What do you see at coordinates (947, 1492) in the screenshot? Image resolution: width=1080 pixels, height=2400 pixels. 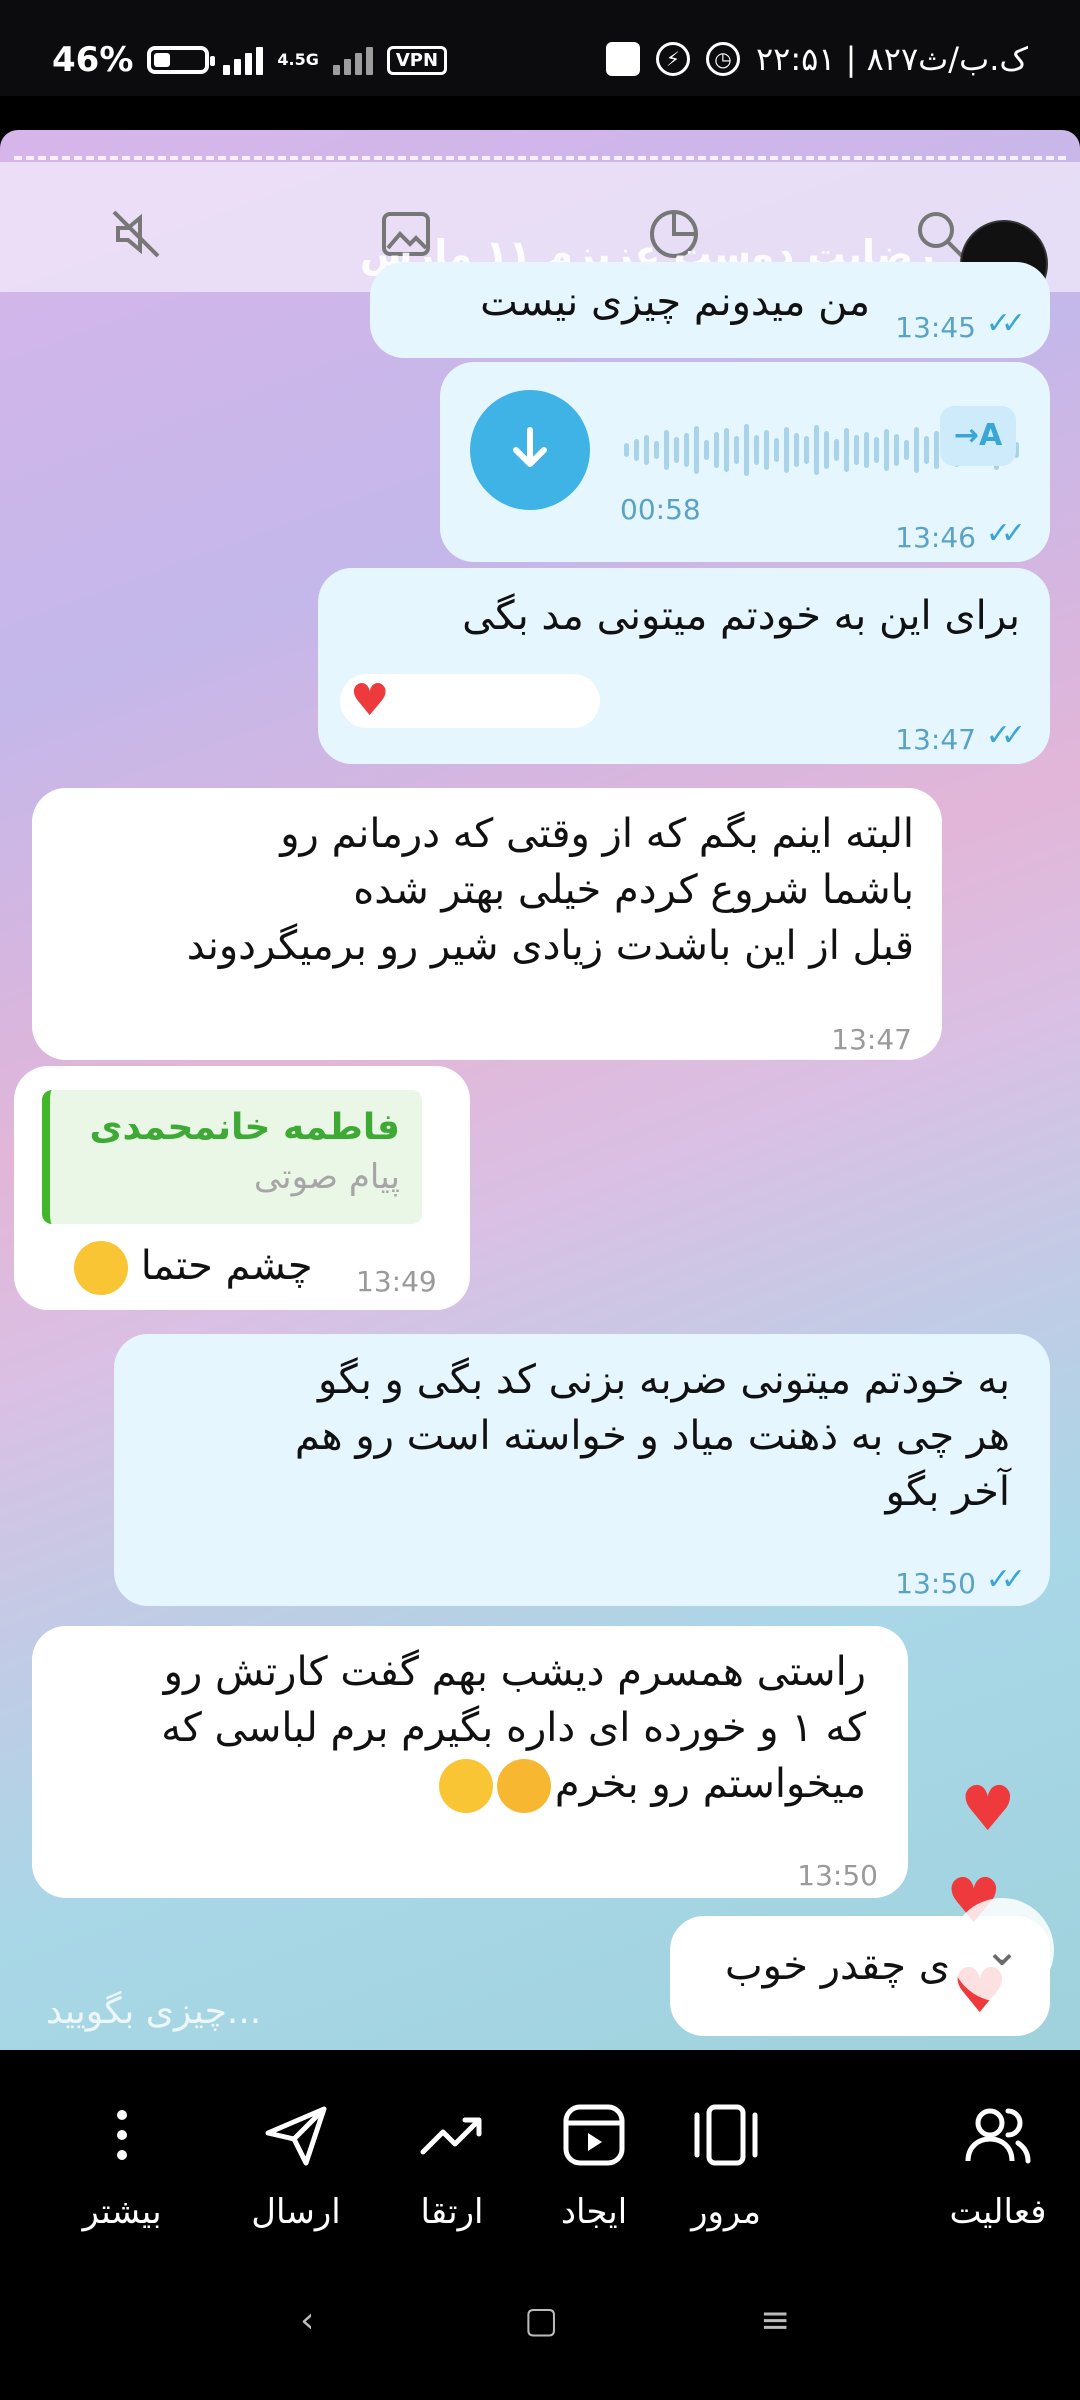 I see `message-line: آخر بگو` at bounding box center [947, 1492].